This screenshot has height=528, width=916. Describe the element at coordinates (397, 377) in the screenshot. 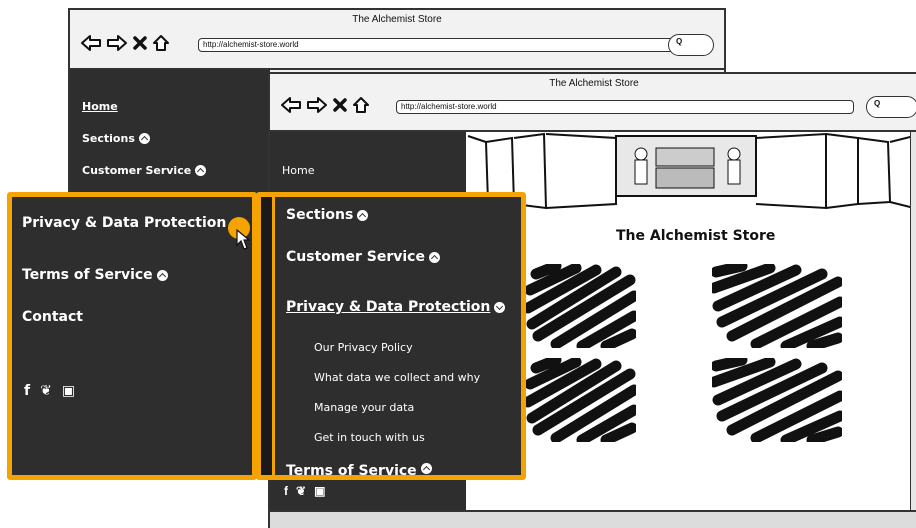

I see `submenu-data-collected: What data we collect and why` at that location.